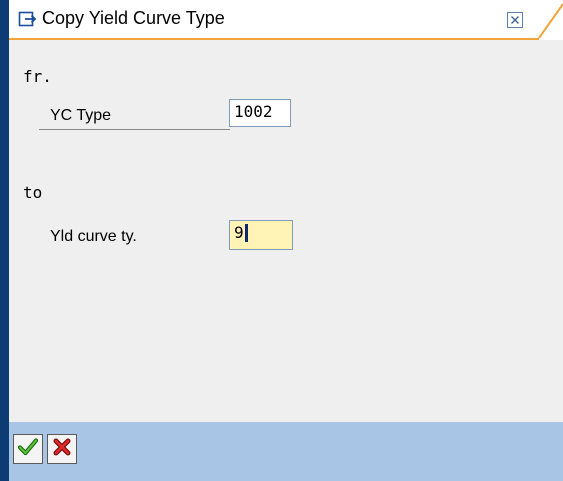 Image resolution: width=563 pixels, height=481 pixels. Describe the element at coordinates (286, 451) in the screenshot. I see `dialog-footer` at that location.